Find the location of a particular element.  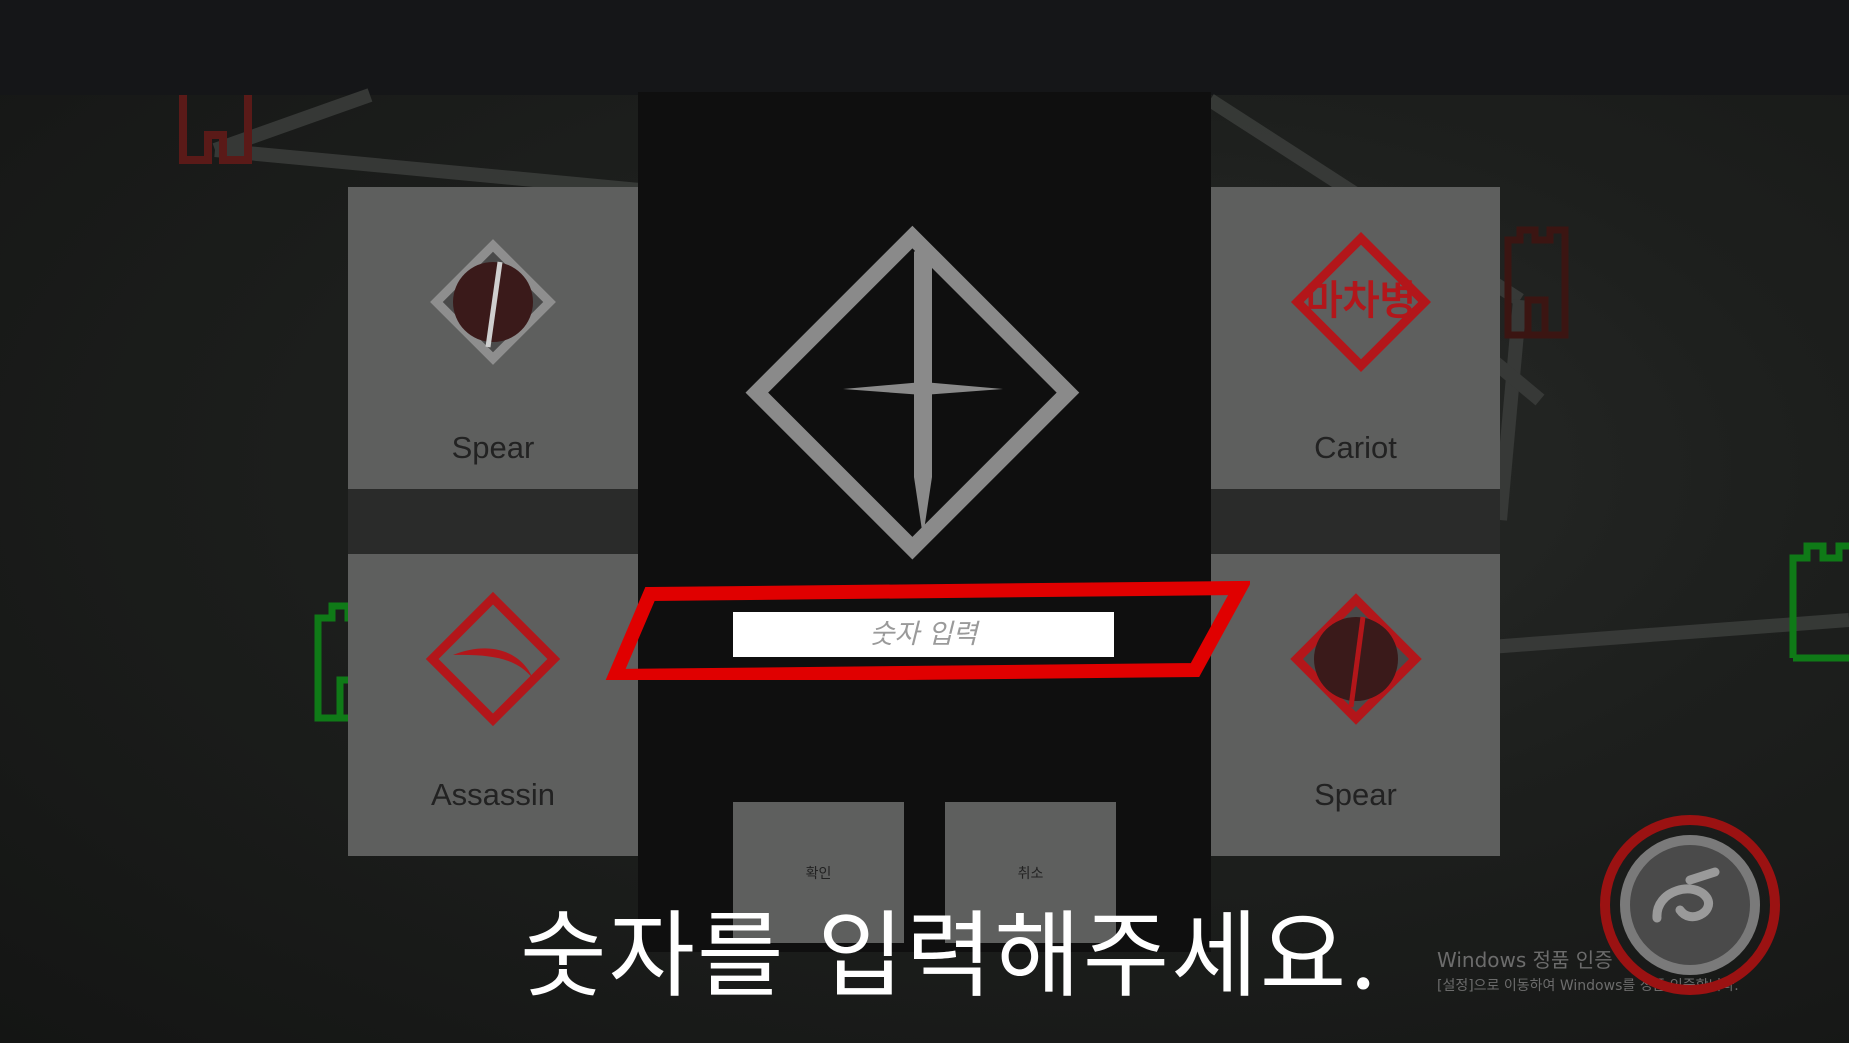

cariot-icon: 마차병 is located at coordinates (1361, 302).